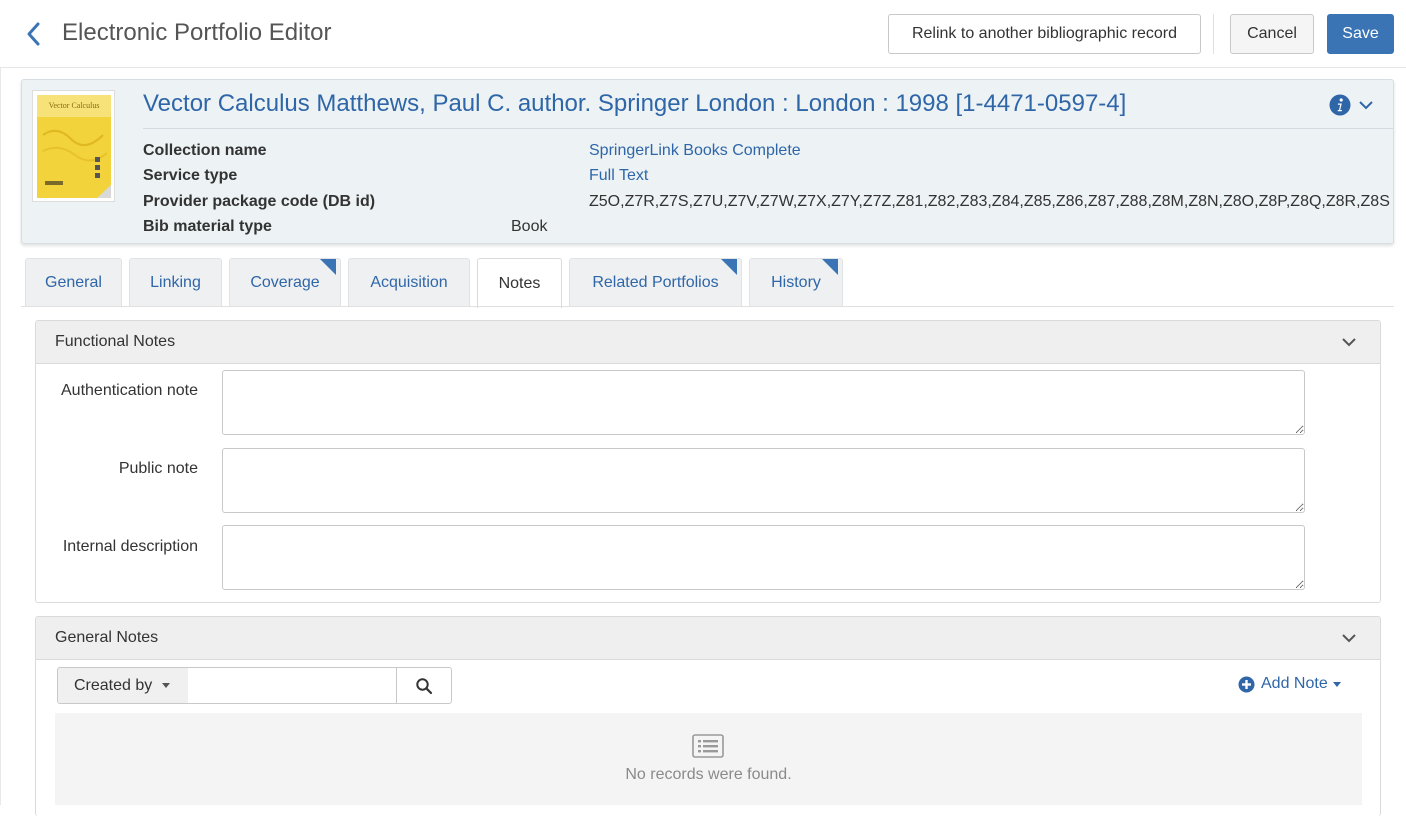 This screenshot has height=816, width=1406. I want to click on tab-linking: Linking, so click(175, 282).